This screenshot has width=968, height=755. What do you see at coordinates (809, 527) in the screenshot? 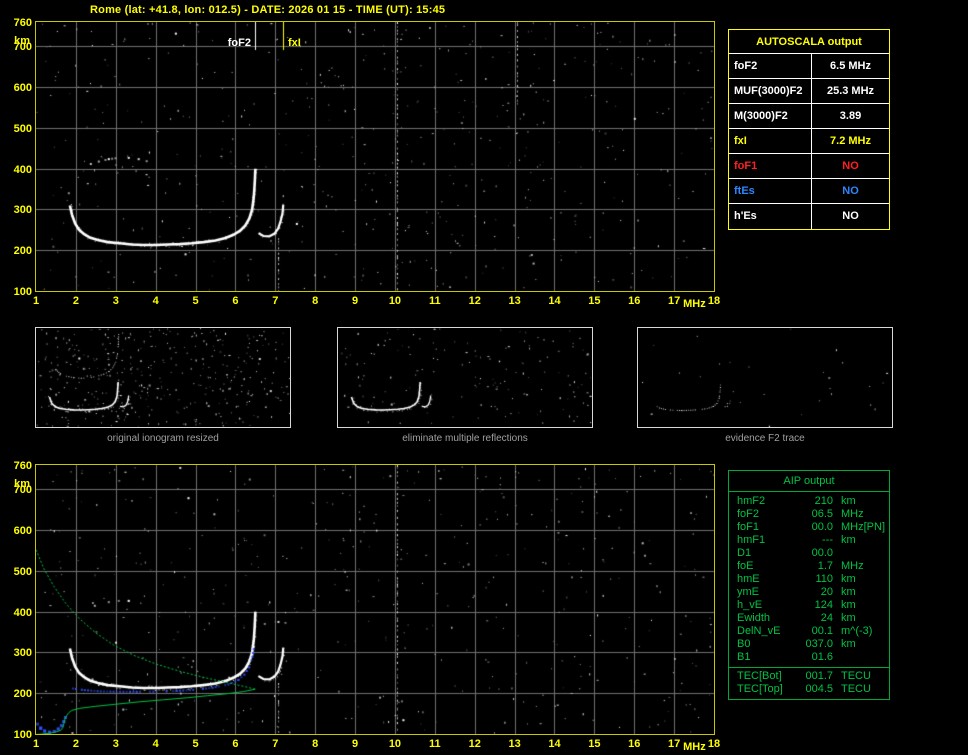
I see `aip-table-row: foF1 00.0 MHz [PN]` at bounding box center [809, 527].